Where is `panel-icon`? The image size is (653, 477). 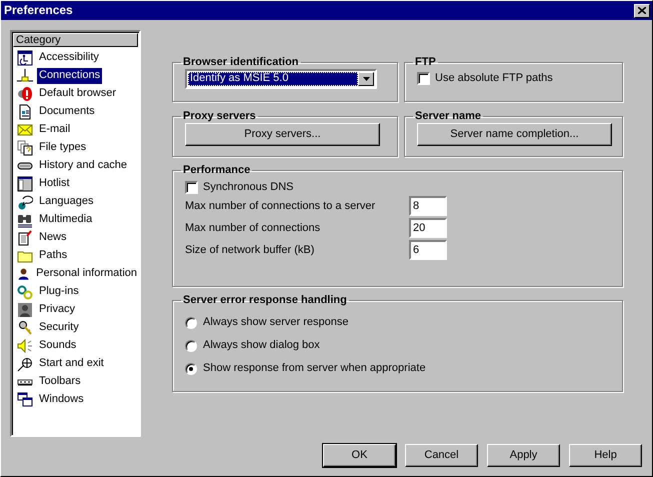
panel-icon is located at coordinates (25, 184).